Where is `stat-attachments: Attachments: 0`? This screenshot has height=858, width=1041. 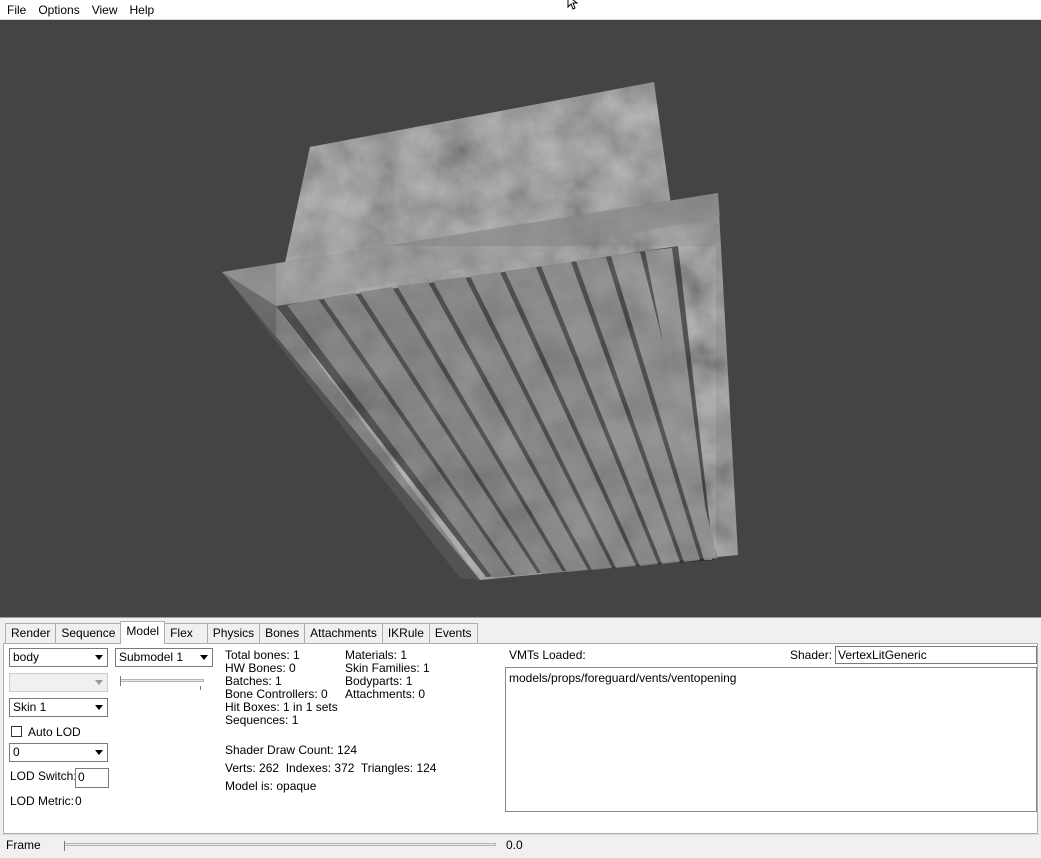 stat-attachments: Attachments: 0 is located at coordinates (385, 694).